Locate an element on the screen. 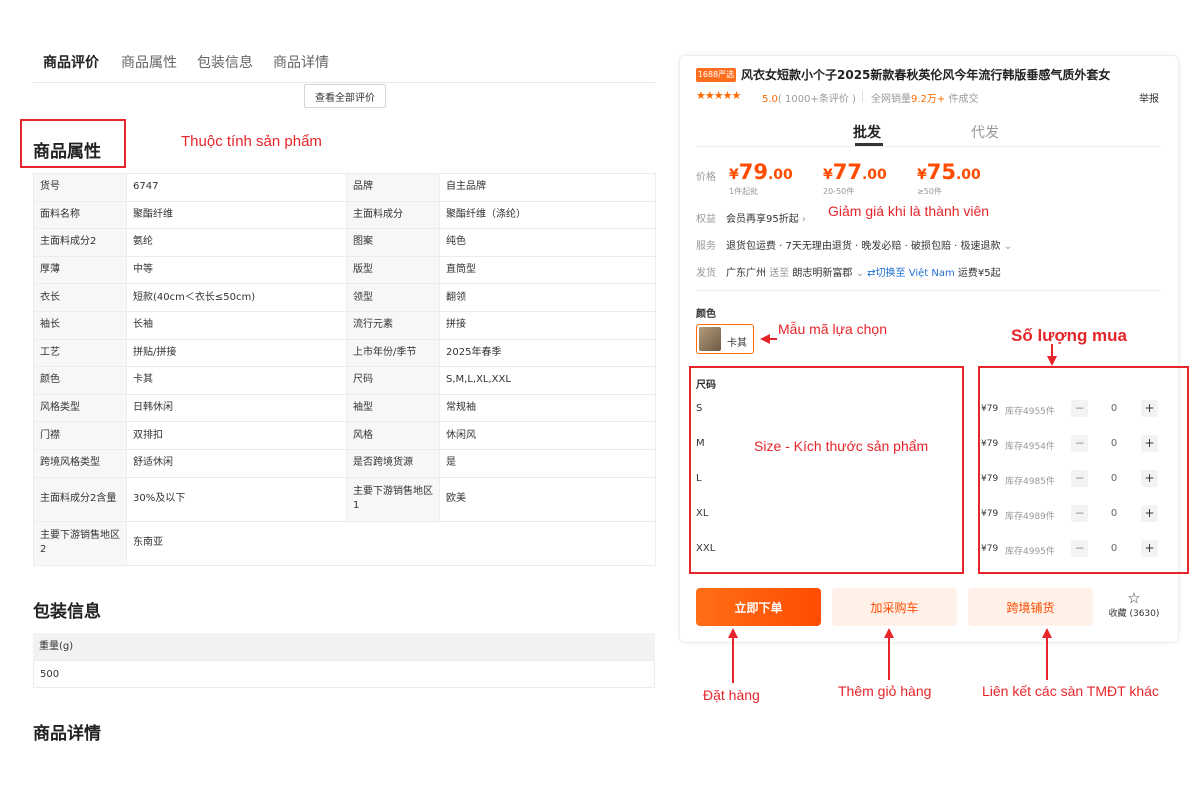  attribute-key: 工艺 is located at coordinates (80, 353).